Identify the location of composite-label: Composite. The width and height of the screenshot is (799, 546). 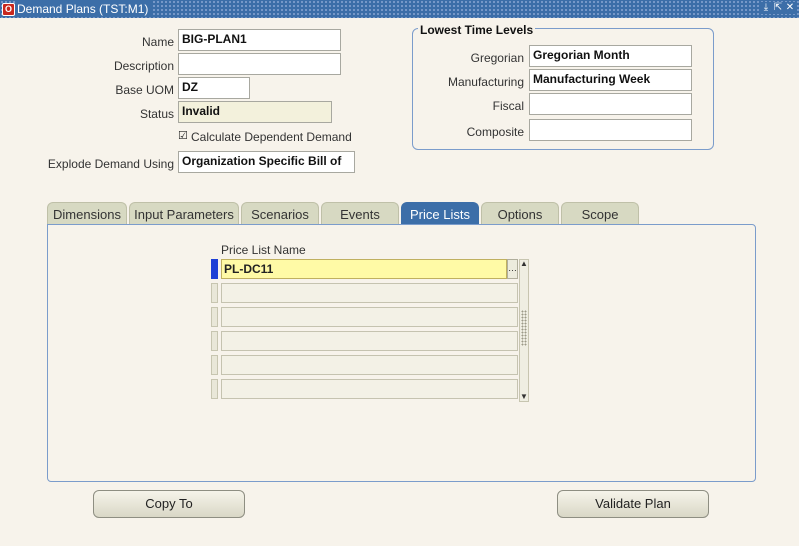
(495, 132).